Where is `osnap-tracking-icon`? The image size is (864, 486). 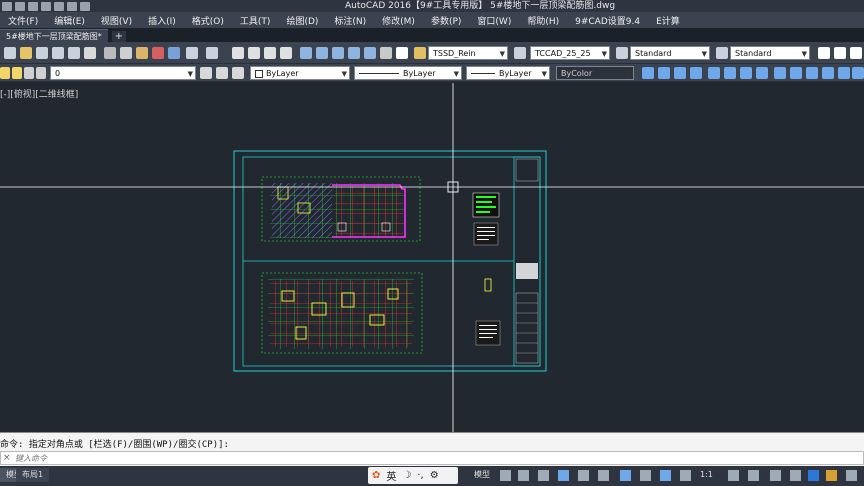 osnap-tracking-icon is located at coordinates (645, 475).